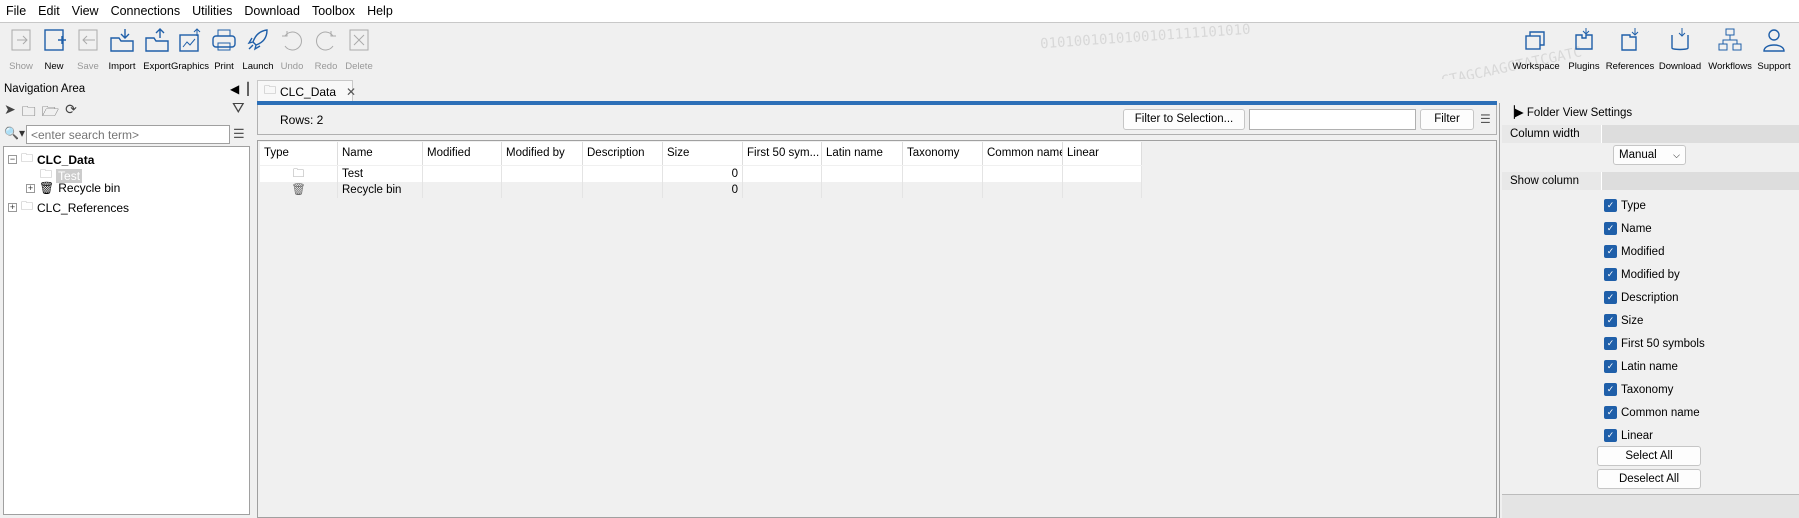 The width and height of the screenshot is (1799, 518). Describe the element at coordinates (1023, 153) in the screenshot. I see `column-header: Common name` at that location.